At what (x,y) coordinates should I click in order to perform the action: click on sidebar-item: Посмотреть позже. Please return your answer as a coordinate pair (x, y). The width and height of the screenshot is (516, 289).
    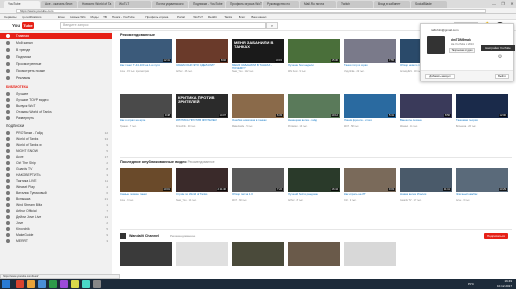
    Looking at the image, I should click on (56, 71).